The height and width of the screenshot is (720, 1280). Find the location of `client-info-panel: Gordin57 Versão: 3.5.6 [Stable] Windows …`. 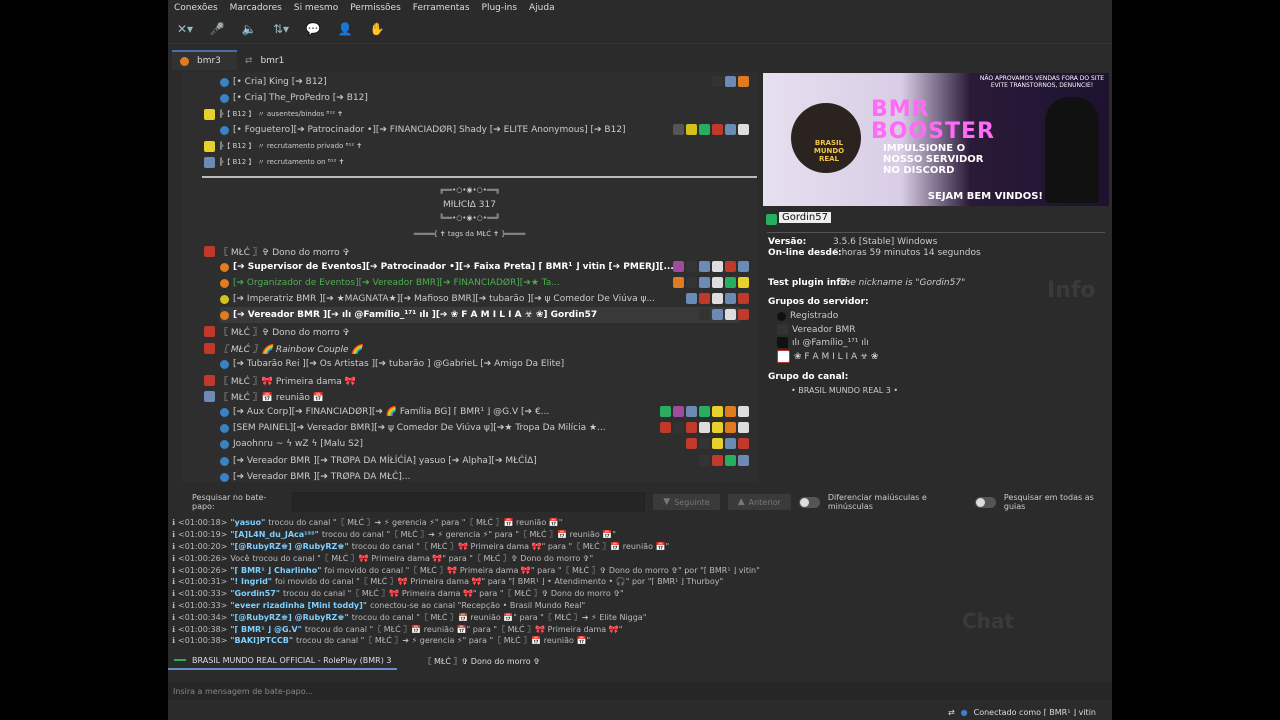

client-info-panel: Gordin57 Versão: 3.5.6 [Stable] Windows … is located at coordinates (936, 345).